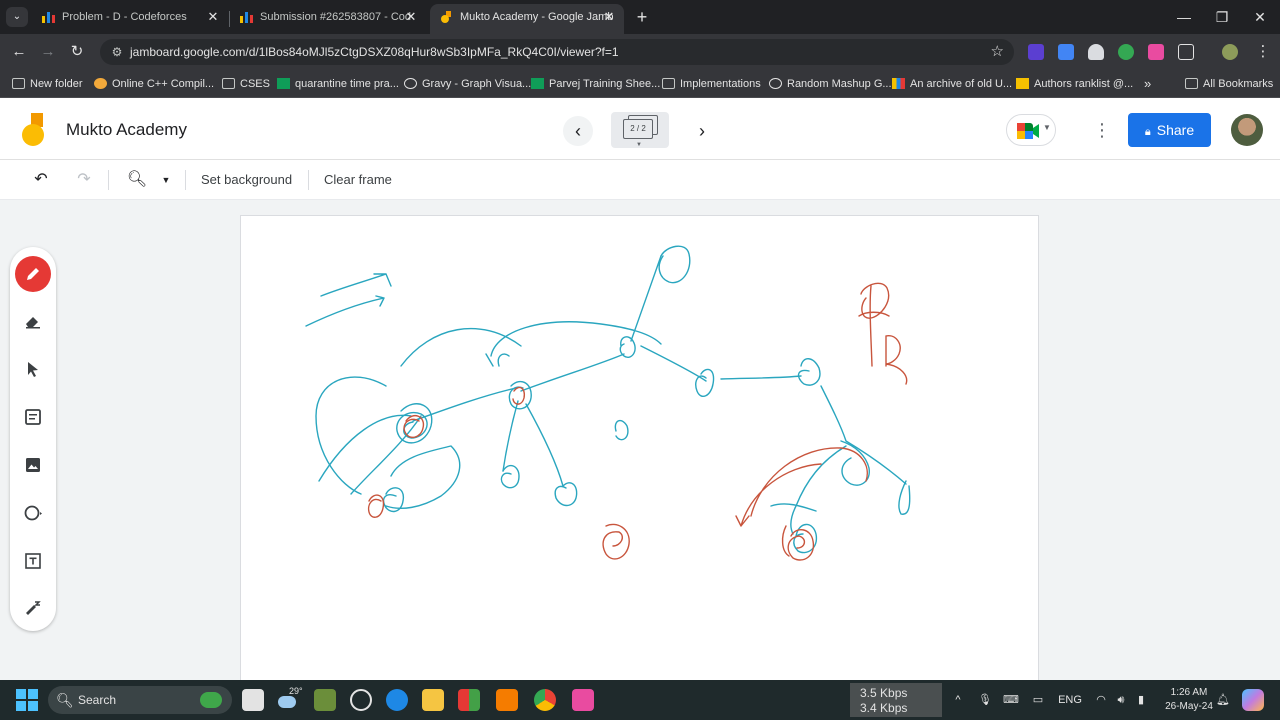  I want to click on translate-extension-icon, so click(1066, 52).